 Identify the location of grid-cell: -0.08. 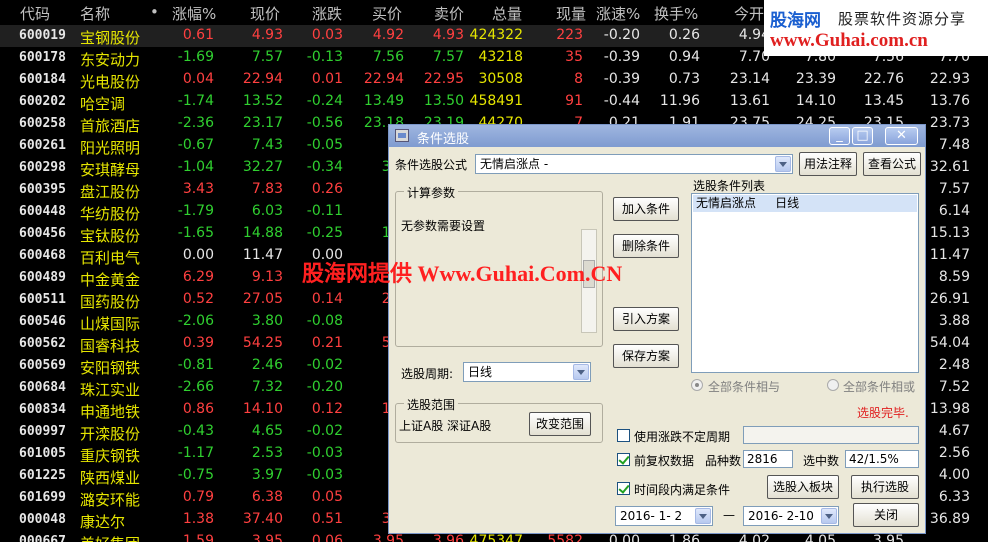
(324, 321).